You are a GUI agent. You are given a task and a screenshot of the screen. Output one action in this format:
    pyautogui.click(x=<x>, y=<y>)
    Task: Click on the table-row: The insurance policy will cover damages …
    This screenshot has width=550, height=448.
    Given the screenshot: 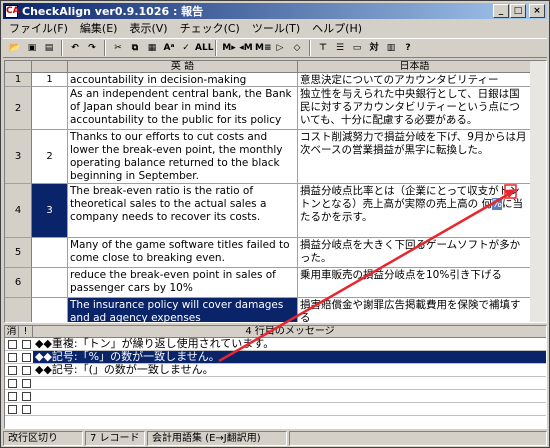 What is the action you would take?
    pyautogui.click(x=275, y=310)
    